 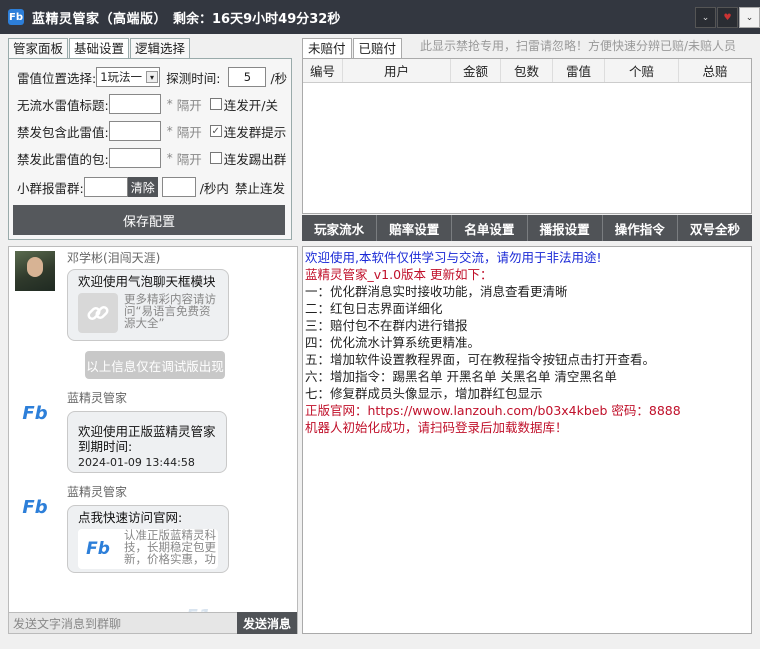 What do you see at coordinates (50, 188) in the screenshot?
I see `small-group-label: 小群报雷群:` at bounding box center [50, 188].